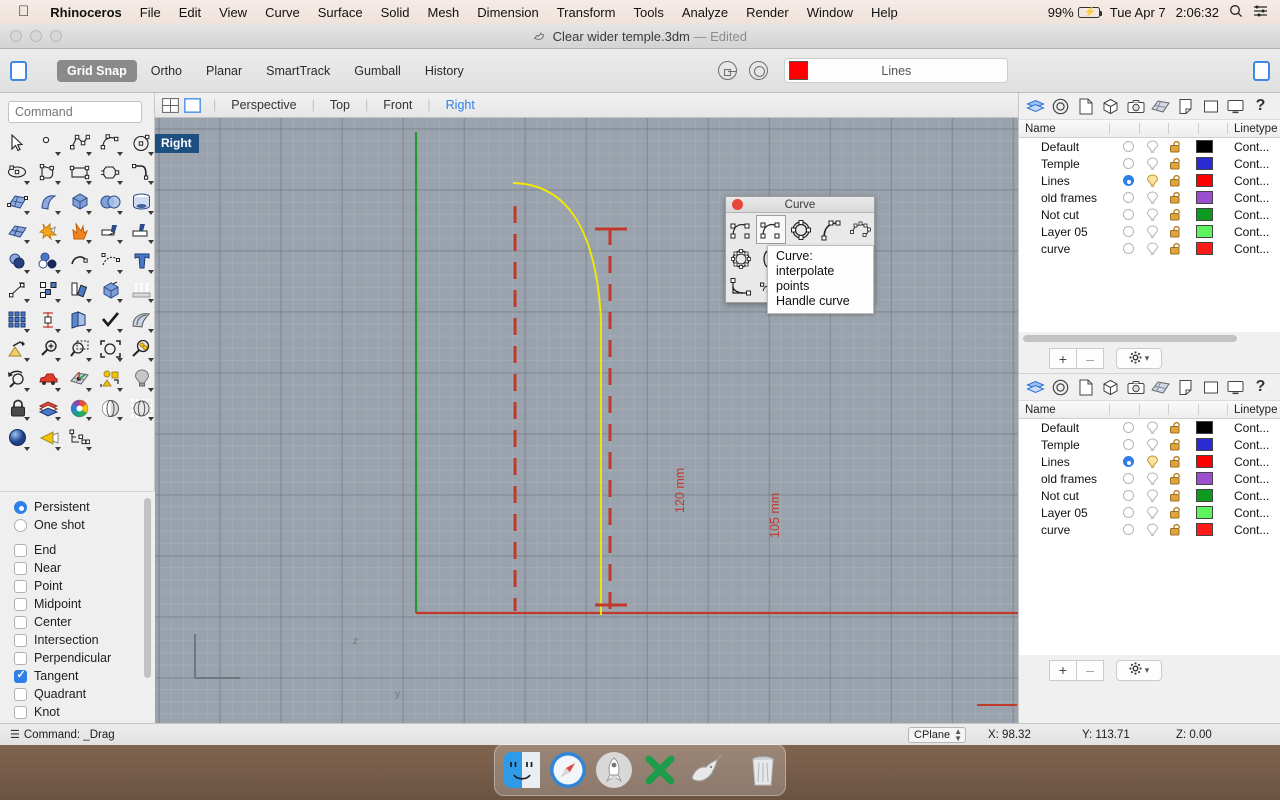 The image size is (1280, 800). What do you see at coordinates (110, 261) in the screenshot?
I see `curve-rebuild-icon` at bounding box center [110, 261].